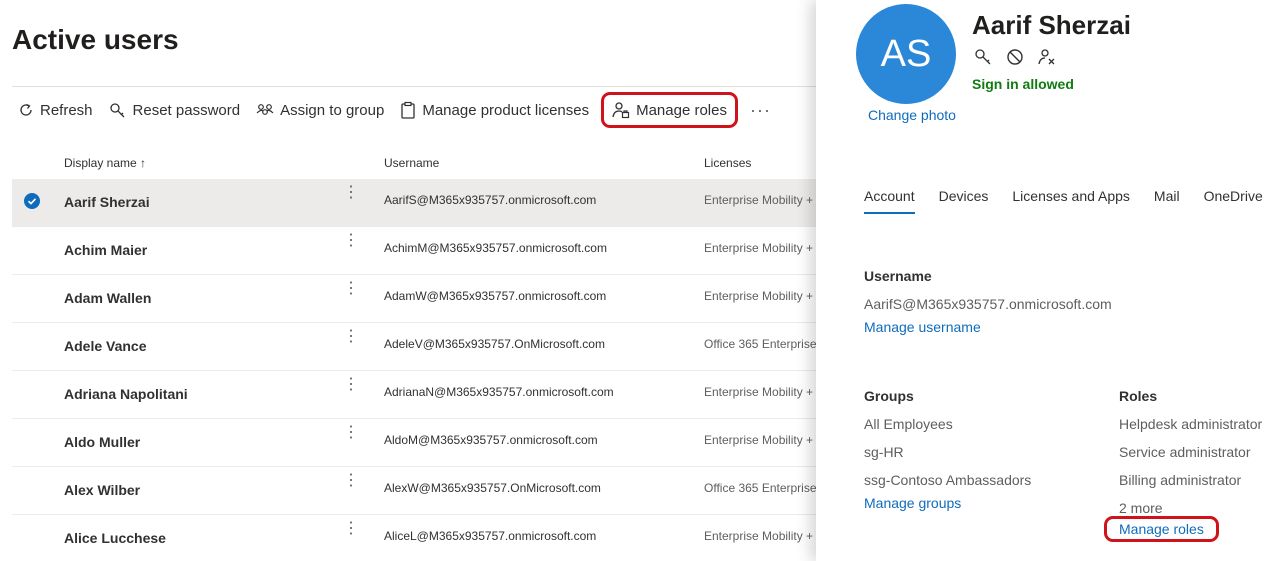  Describe the element at coordinates (727, 163) in the screenshot. I see `column-licenses: Licenses` at that location.